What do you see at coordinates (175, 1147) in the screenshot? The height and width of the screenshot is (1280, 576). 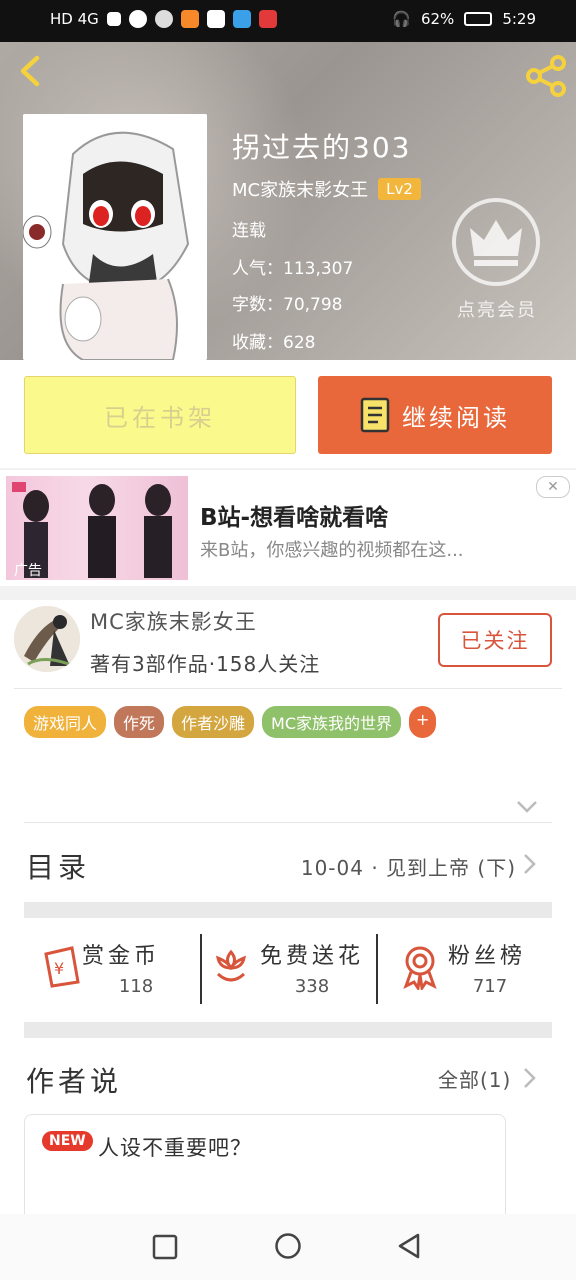 I see `author-says-message: 人设不重要吧？` at bounding box center [175, 1147].